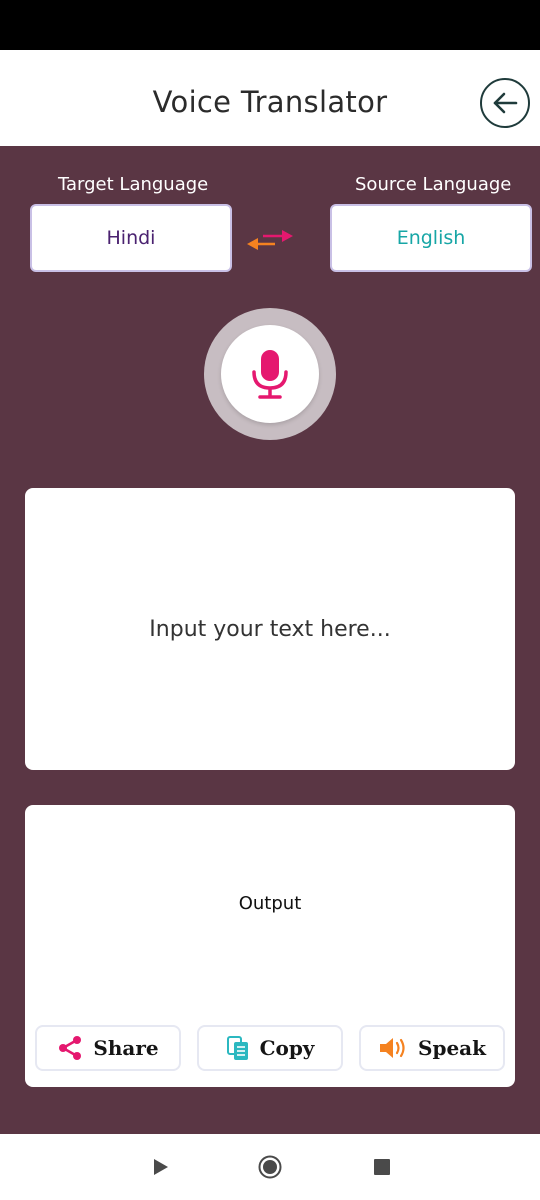 The image size is (540, 1200). Describe the element at coordinates (70, 1048) in the screenshot. I see `share-icon` at that location.